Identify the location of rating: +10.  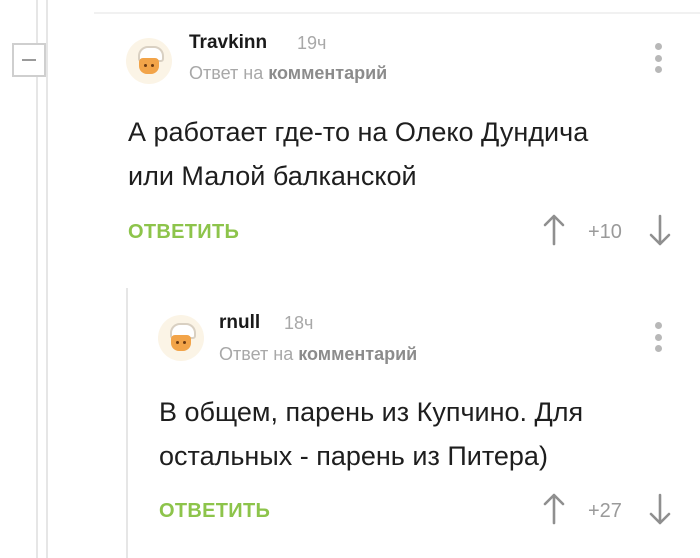
(605, 232).